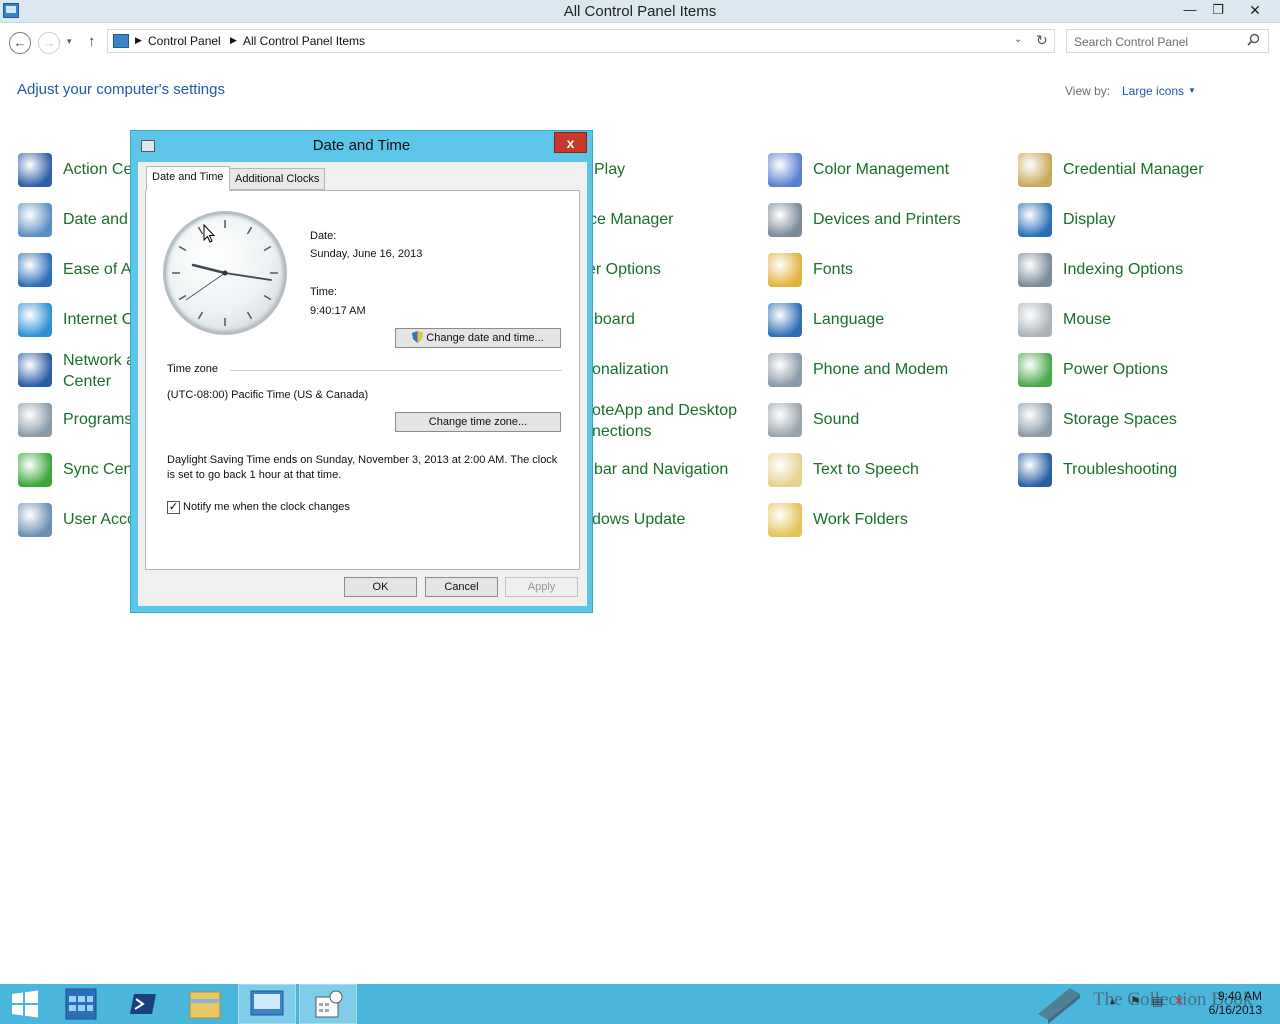 The width and height of the screenshot is (1280, 1024). I want to click on control-panel-item-indexing-options: Indexing Options, so click(1138, 273).